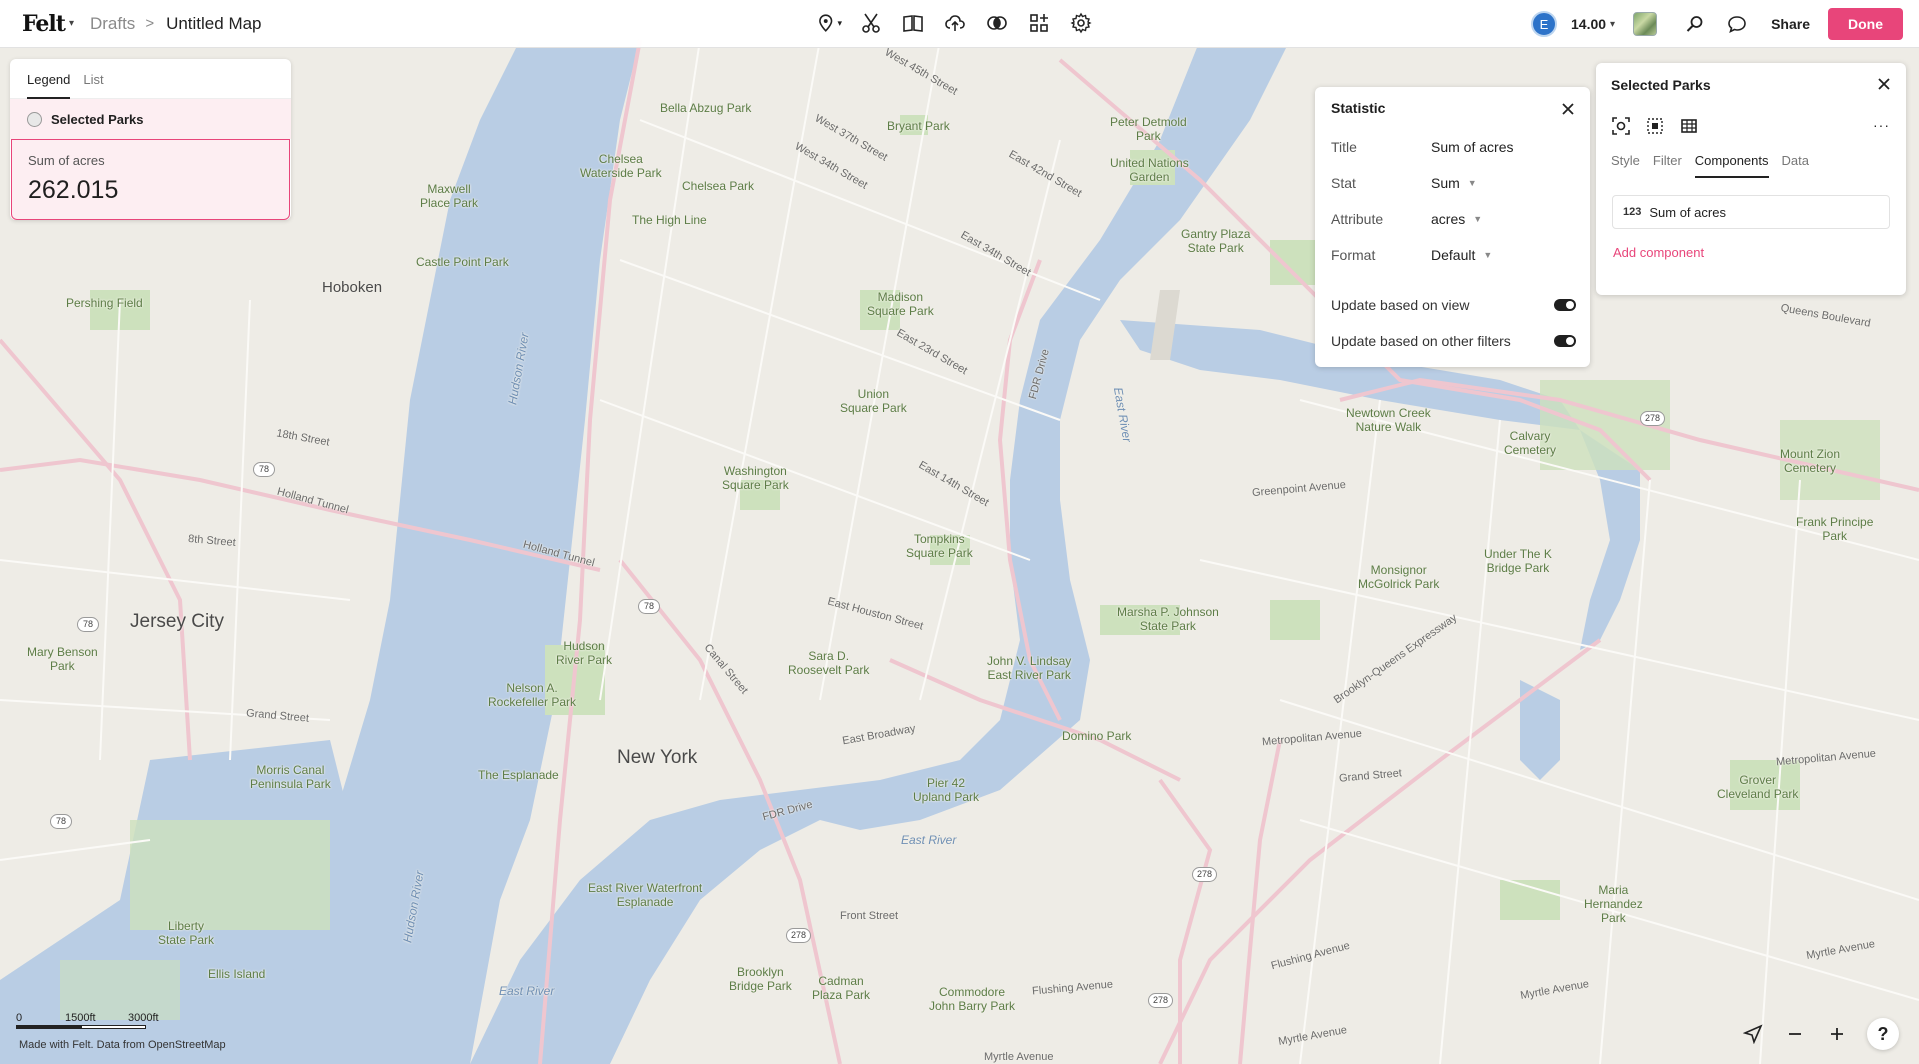 This screenshot has width=1919, height=1064. Describe the element at coordinates (946, 790) in the screenshot. I see `map-label: Pier 42 Upland Park` at that location.